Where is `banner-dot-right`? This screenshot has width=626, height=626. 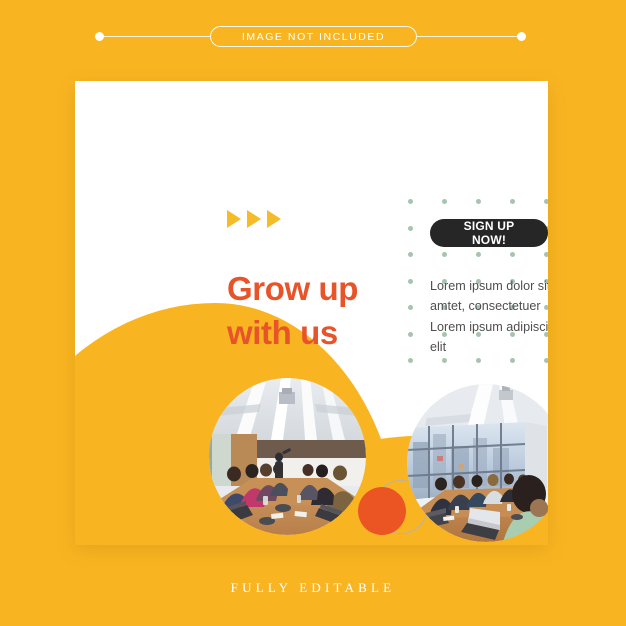
banner-dot-right is located at coordinates (521, 36).